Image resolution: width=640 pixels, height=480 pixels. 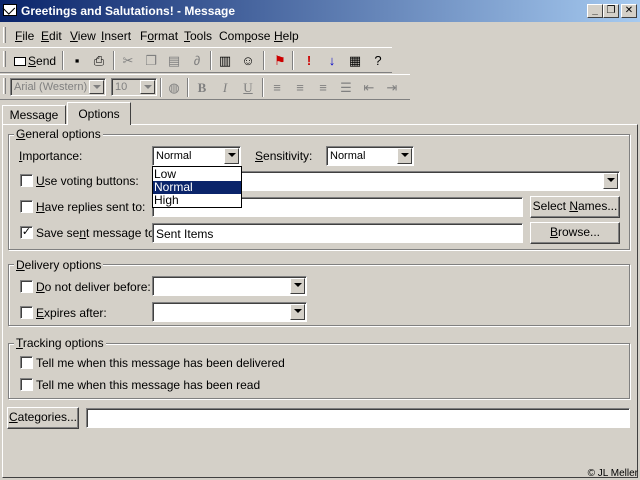 What do you see at coordinates (10, 10) in the screenshot?
I see `mail-icon` at bounding box center [10, 10].